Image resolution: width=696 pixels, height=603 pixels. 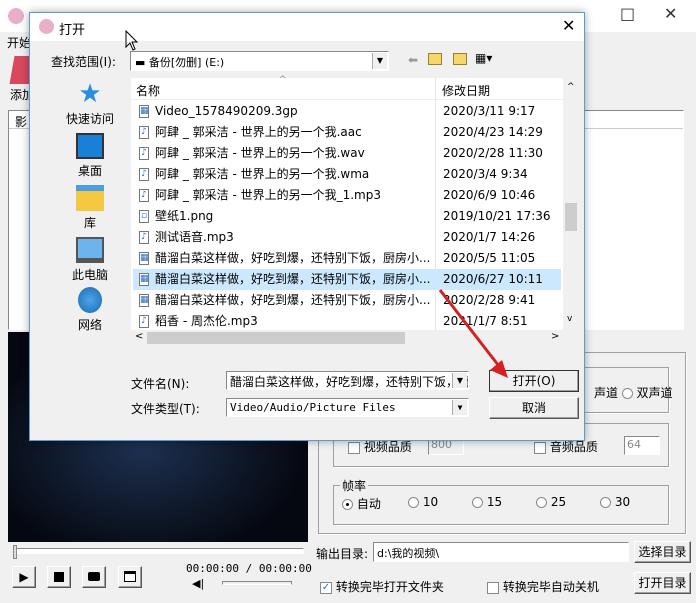 What do you see at coordinates (132, 40) in the screenshot?
I see `mouse-cursor-icon` at bounding box center [132, 40].